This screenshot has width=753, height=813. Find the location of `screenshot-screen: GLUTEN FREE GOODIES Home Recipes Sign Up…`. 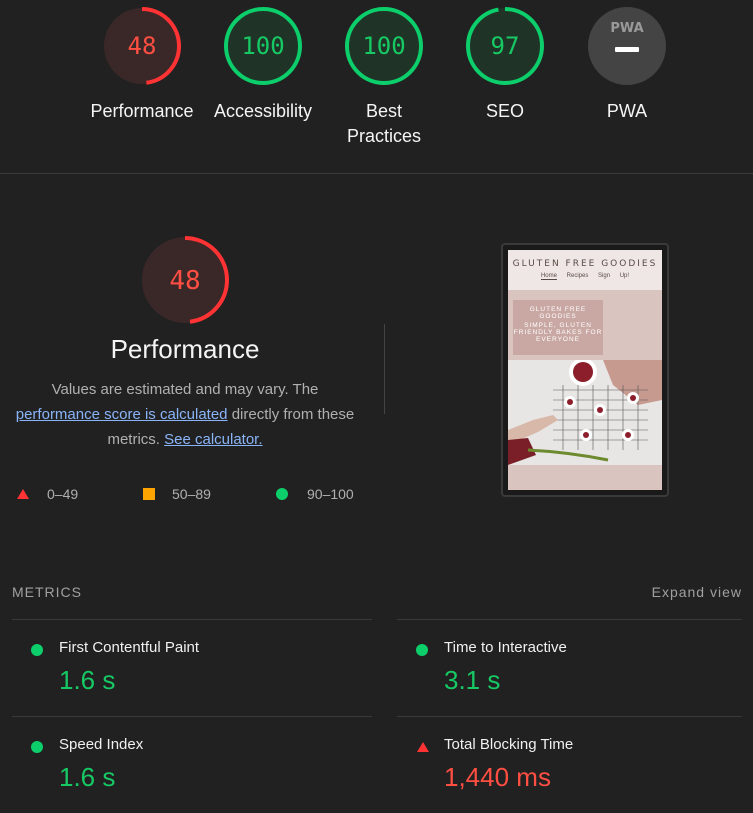

screenshot-screen: GLUTEN FREE GOODIES Home Recipes Sign Up… is located at coordinates (585, 370).